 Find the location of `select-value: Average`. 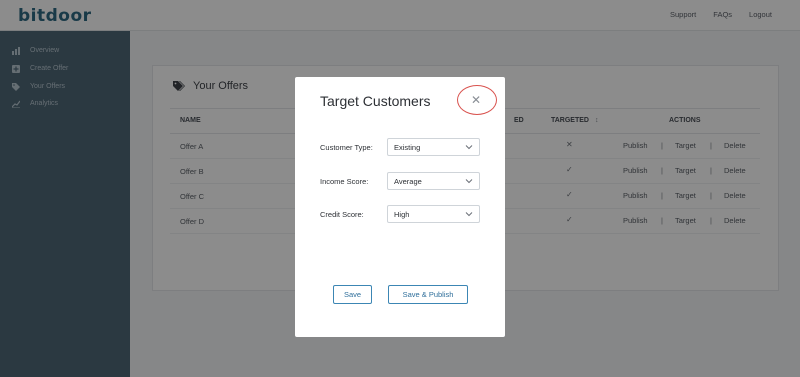

select-value: Average is located at coordinates (408, 181).